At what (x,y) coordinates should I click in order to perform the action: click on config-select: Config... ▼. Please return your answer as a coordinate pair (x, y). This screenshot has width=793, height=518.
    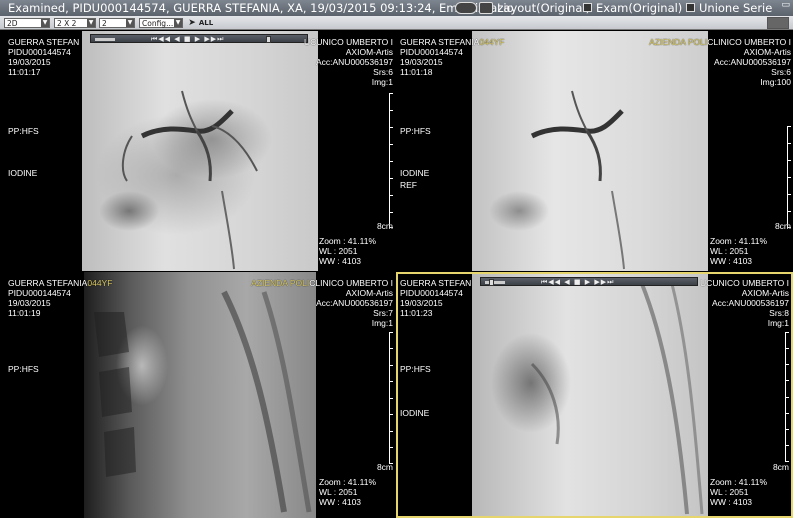
    Looking at the image, I should click on (161, 23).